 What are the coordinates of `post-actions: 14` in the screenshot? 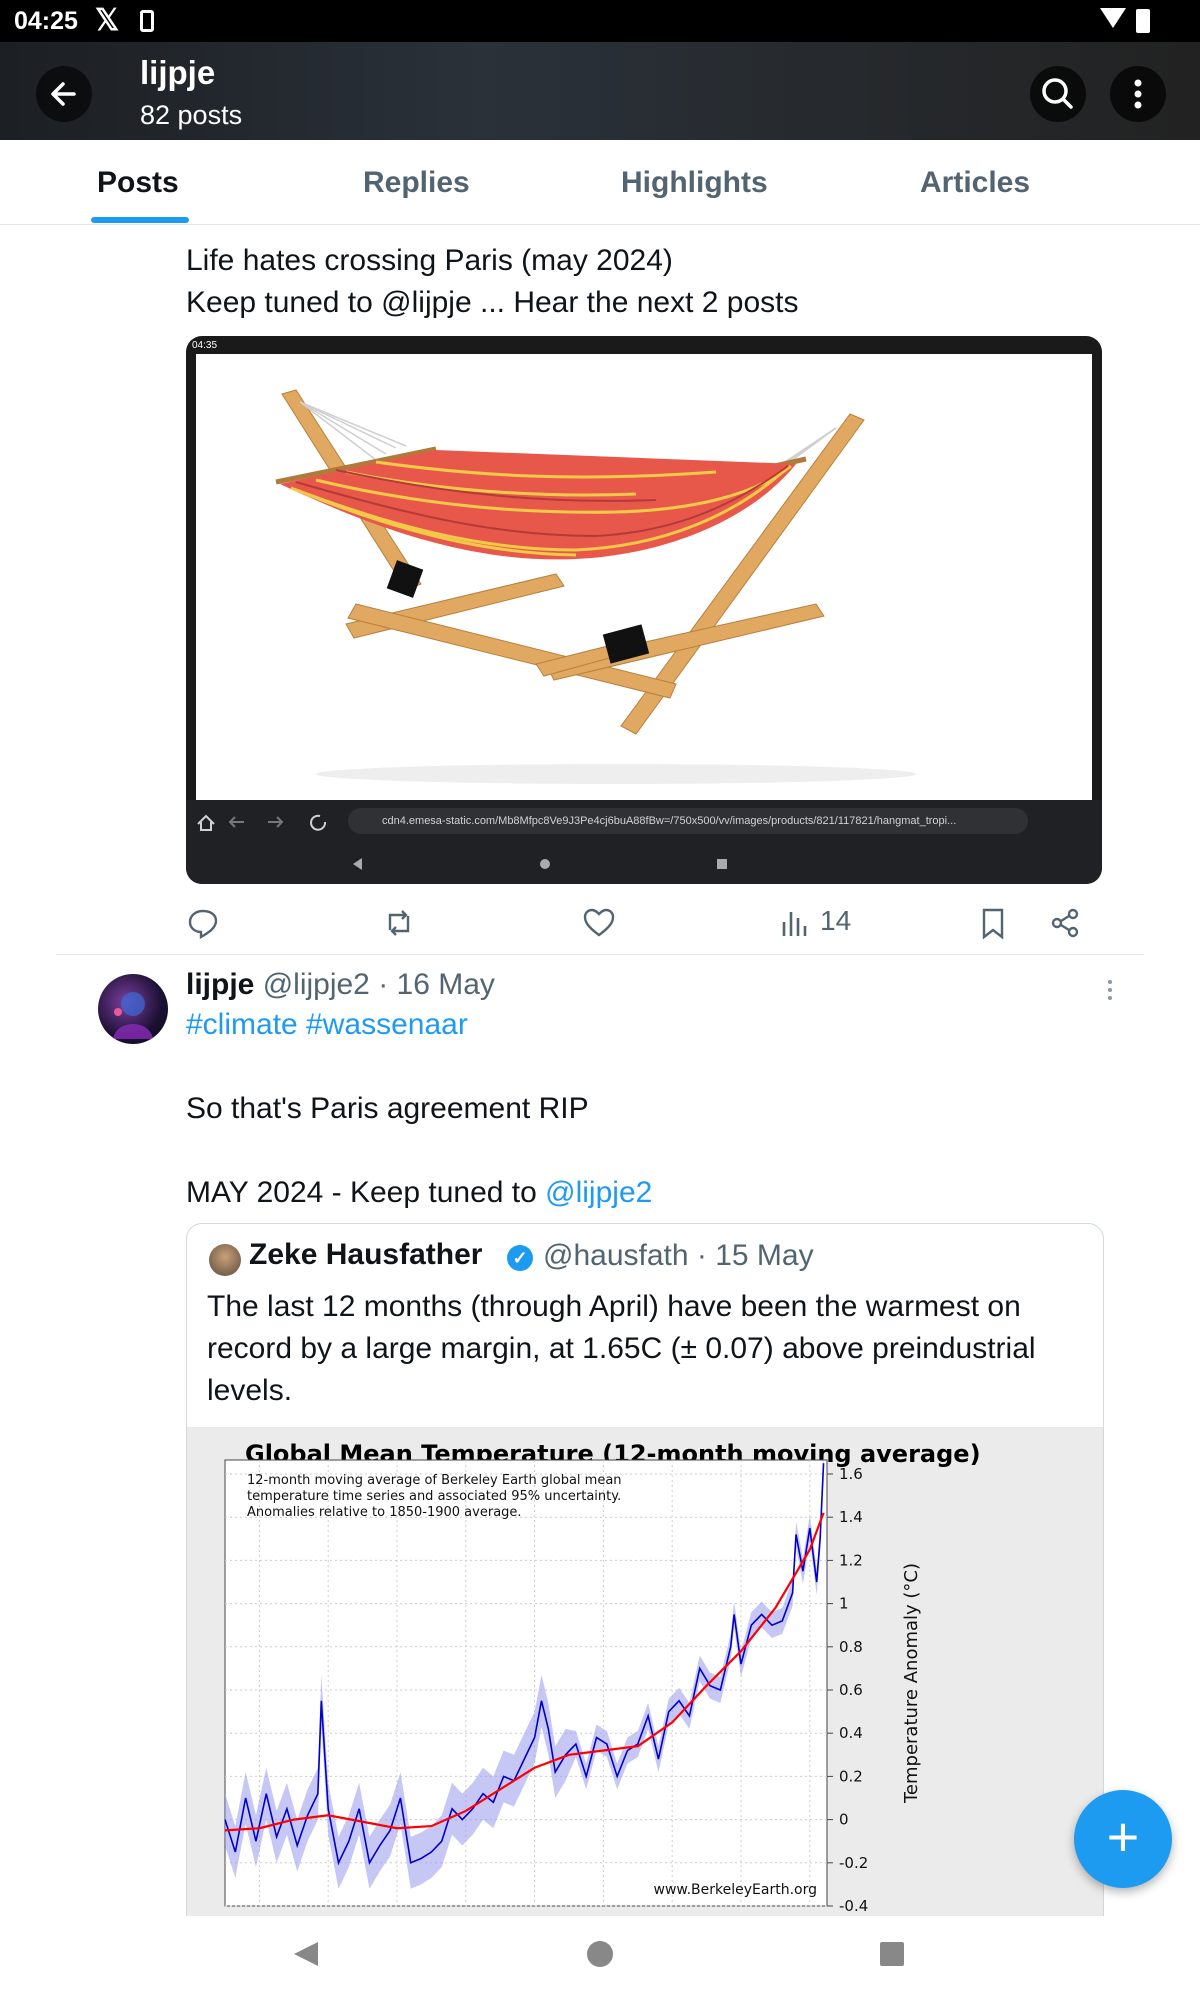 It's located at (644, 922).